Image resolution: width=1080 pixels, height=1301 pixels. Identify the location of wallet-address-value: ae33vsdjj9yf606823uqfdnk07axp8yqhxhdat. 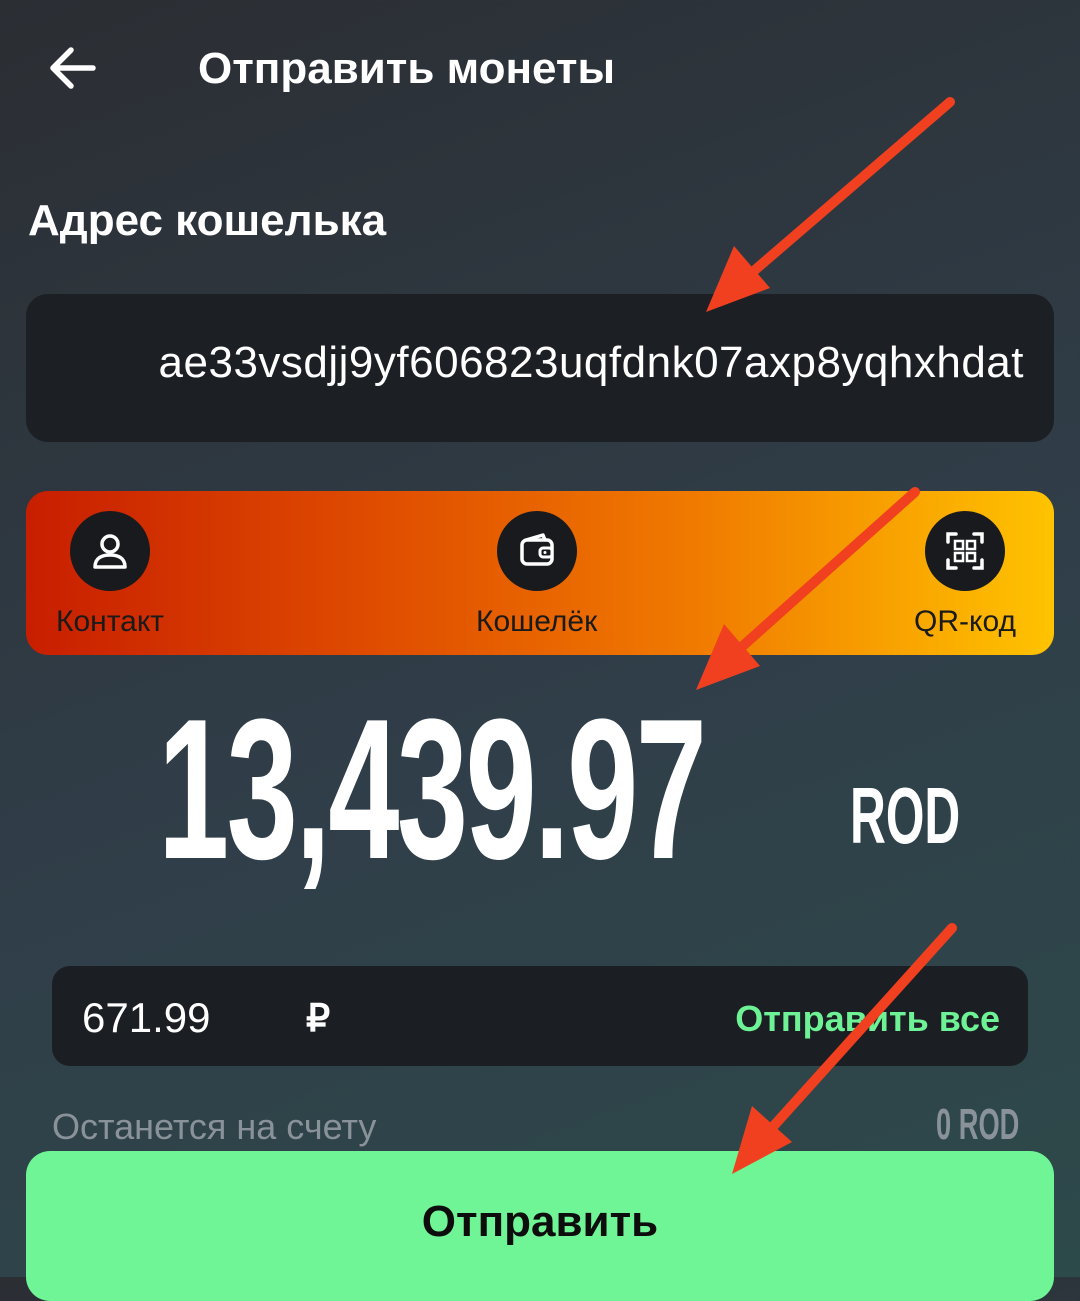
(591, 362).